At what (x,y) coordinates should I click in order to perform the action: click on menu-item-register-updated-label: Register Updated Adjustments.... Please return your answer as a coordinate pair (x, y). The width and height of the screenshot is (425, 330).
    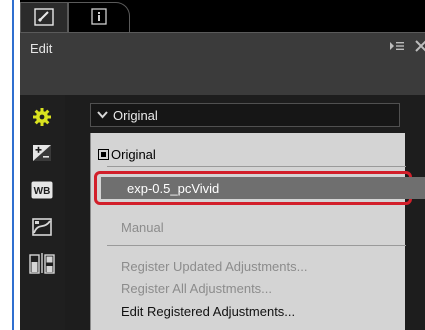
    Looking at the image, I should click on (214, 266).